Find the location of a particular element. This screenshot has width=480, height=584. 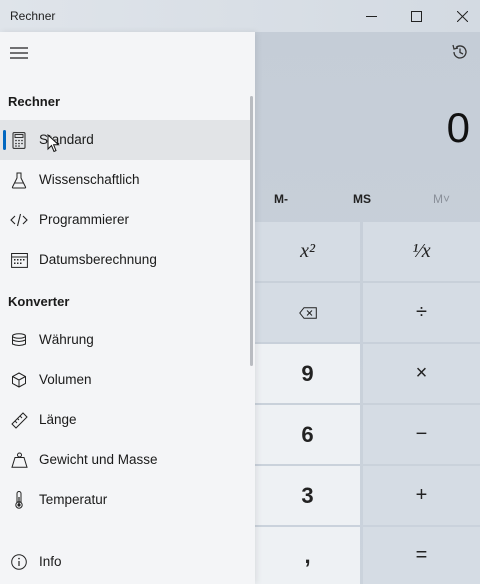

thermometer-icon is located at coordinates (19, 500).